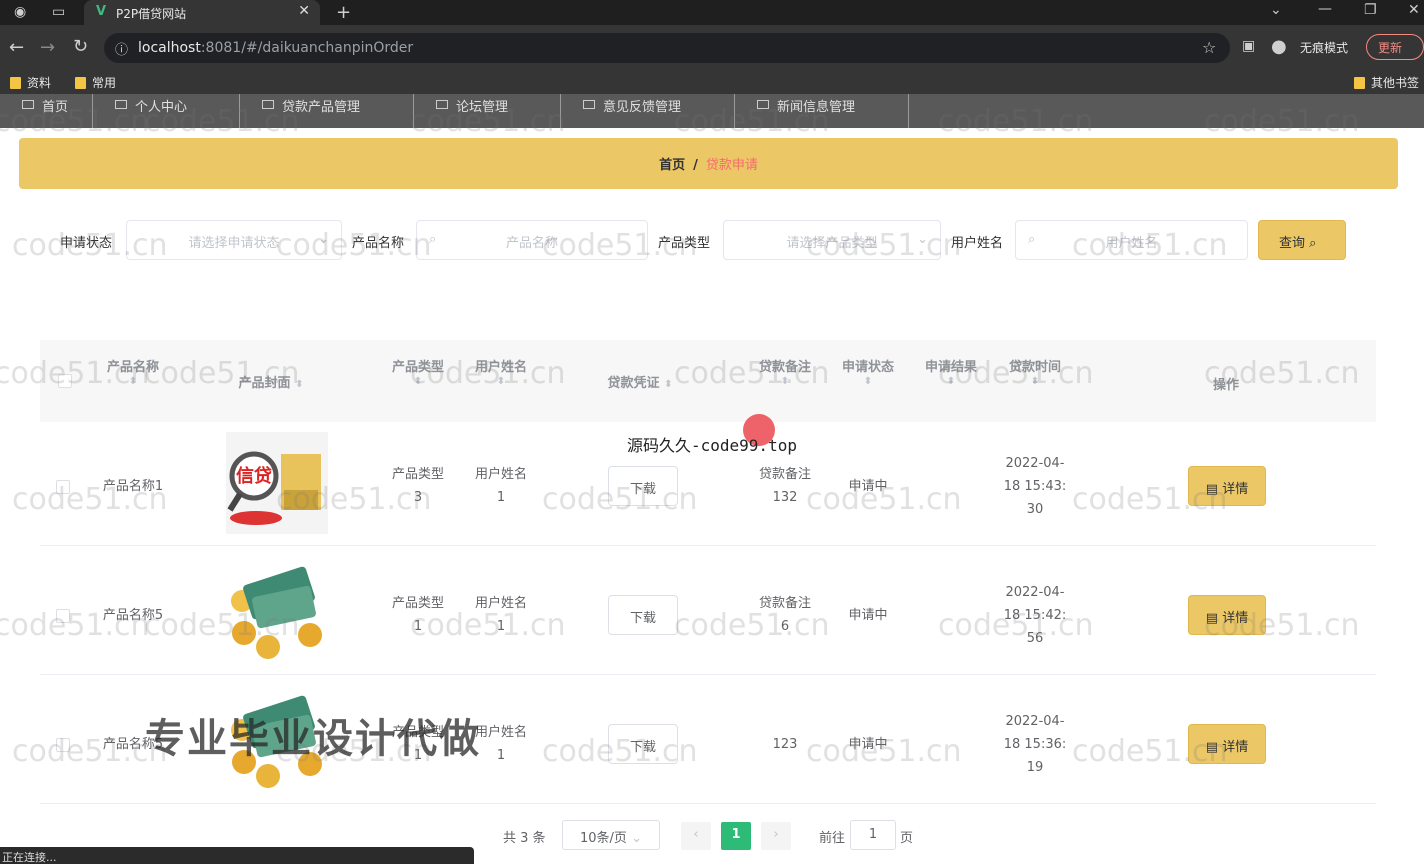 The height and width of the screenshot is (865, 1424). I want to click on restore-icon: ❐, so click(1370, 10).